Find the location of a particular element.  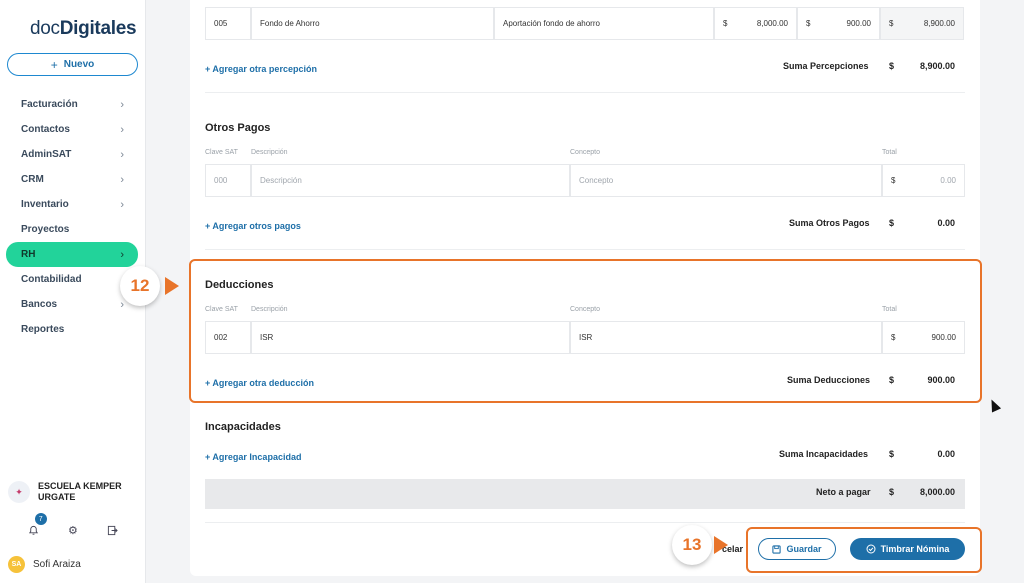

step-badge: 13 is located at coordinates (692, 545).